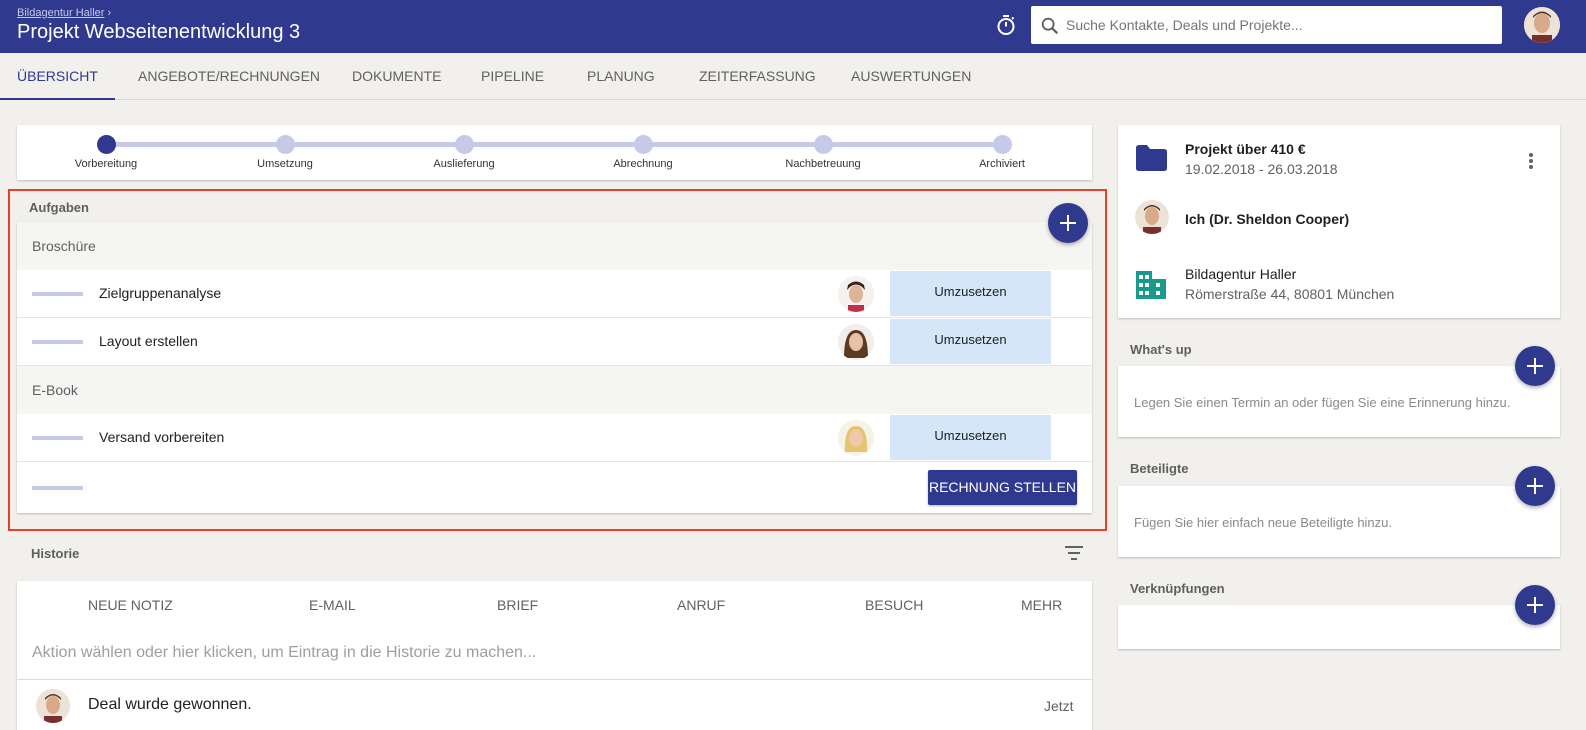  I want to click on task-name: Layout erstellen, so click(148, 341).